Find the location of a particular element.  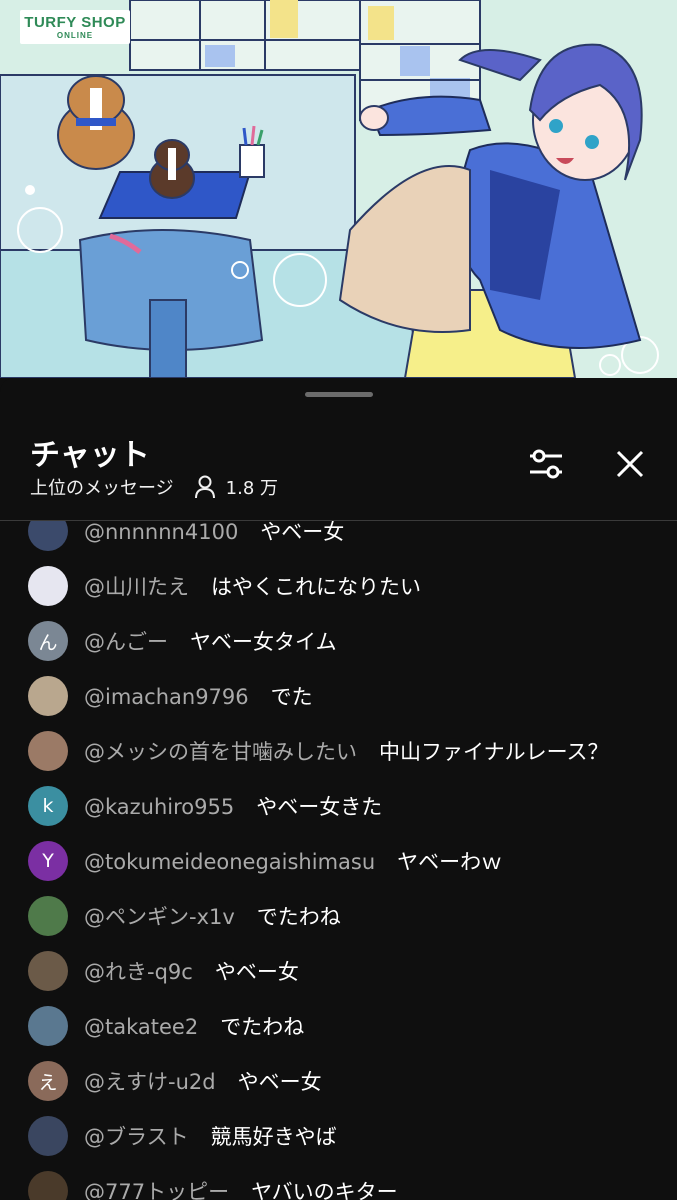

chat-author-name: @メッシの首を甘噛みしたい is located at coordinates (220, 752).